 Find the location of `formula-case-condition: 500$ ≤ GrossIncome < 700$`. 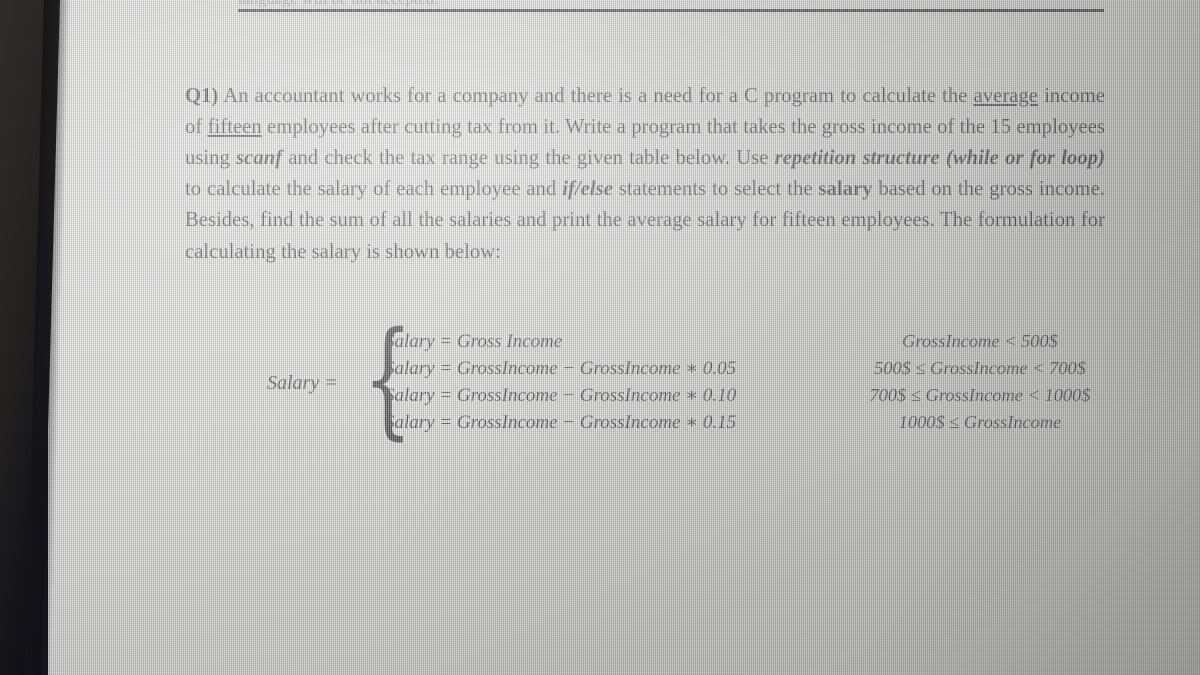

formula-case-condition: 500$ ≤ GrossIncome < 700$ is located at coordinates (980, 368).